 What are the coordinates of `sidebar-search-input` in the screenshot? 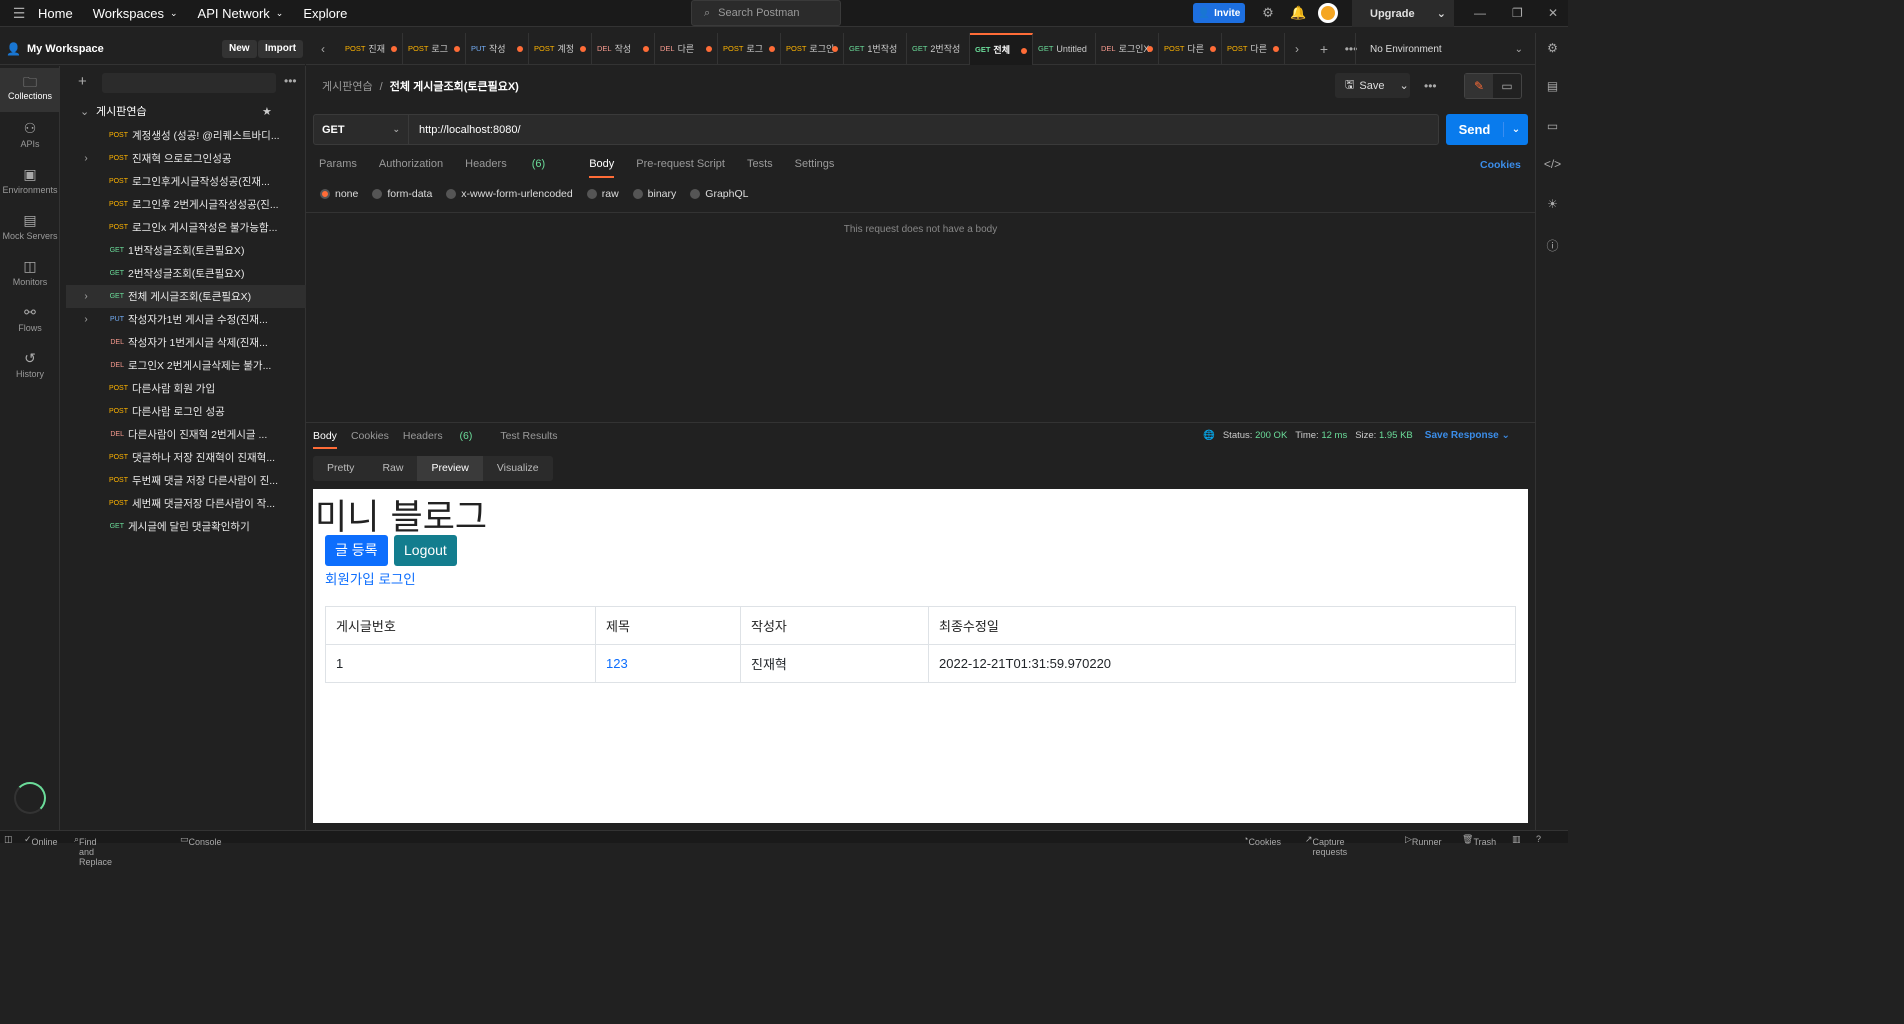 It's located at (189, 83).